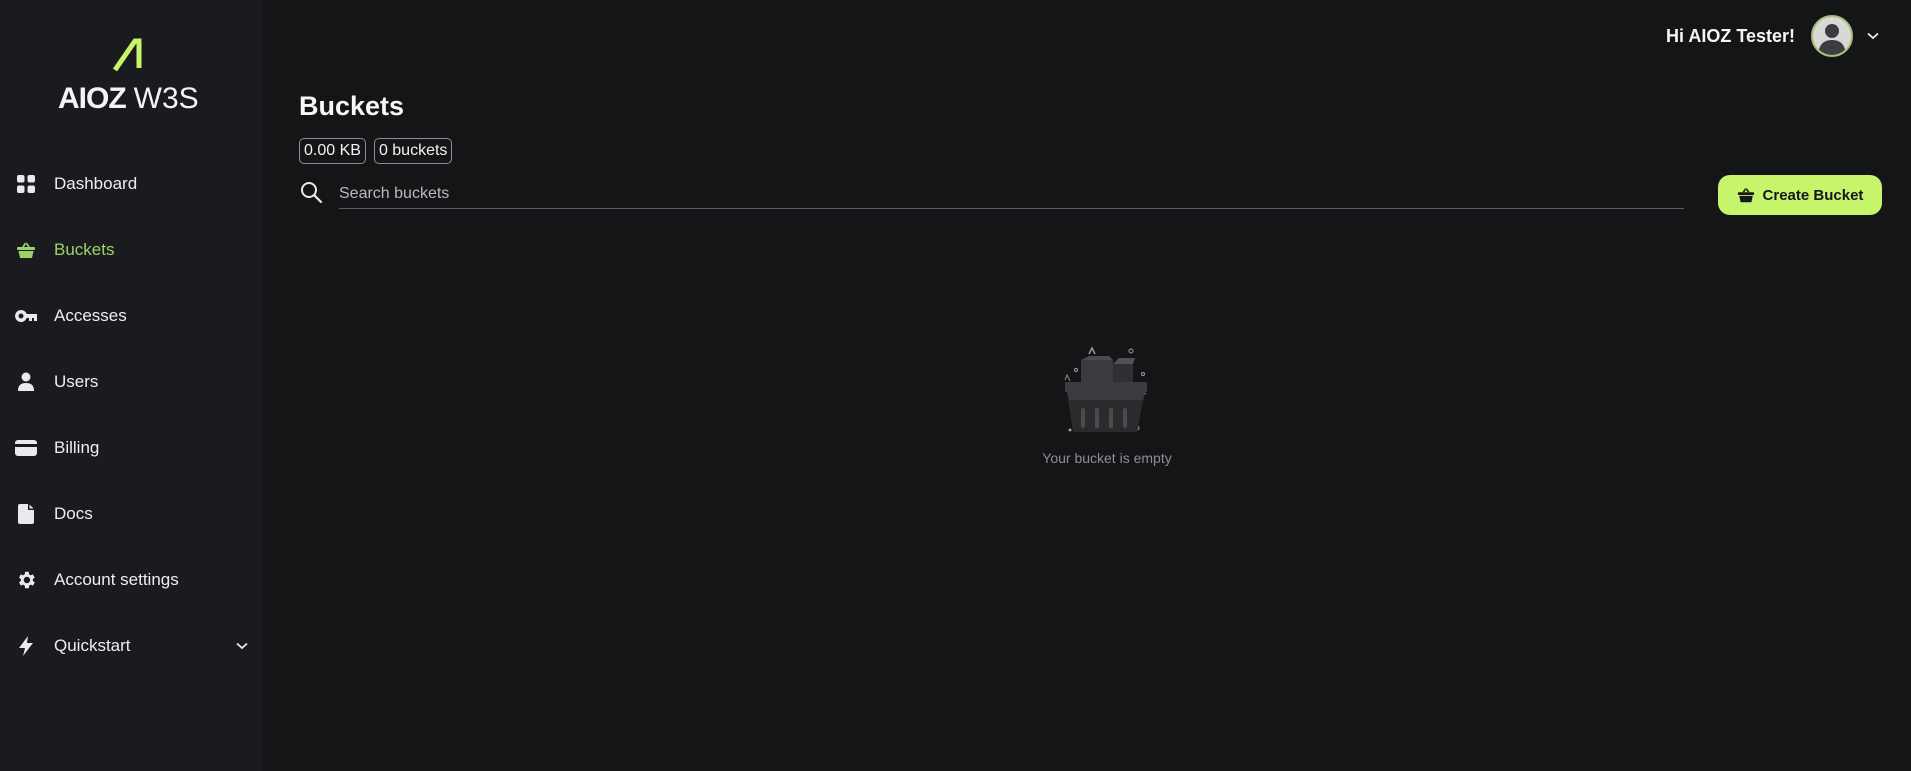 Image resolution: width=1911 pixels, height=771 pixels. I want to click on lightning-icon, so click(26, 646).